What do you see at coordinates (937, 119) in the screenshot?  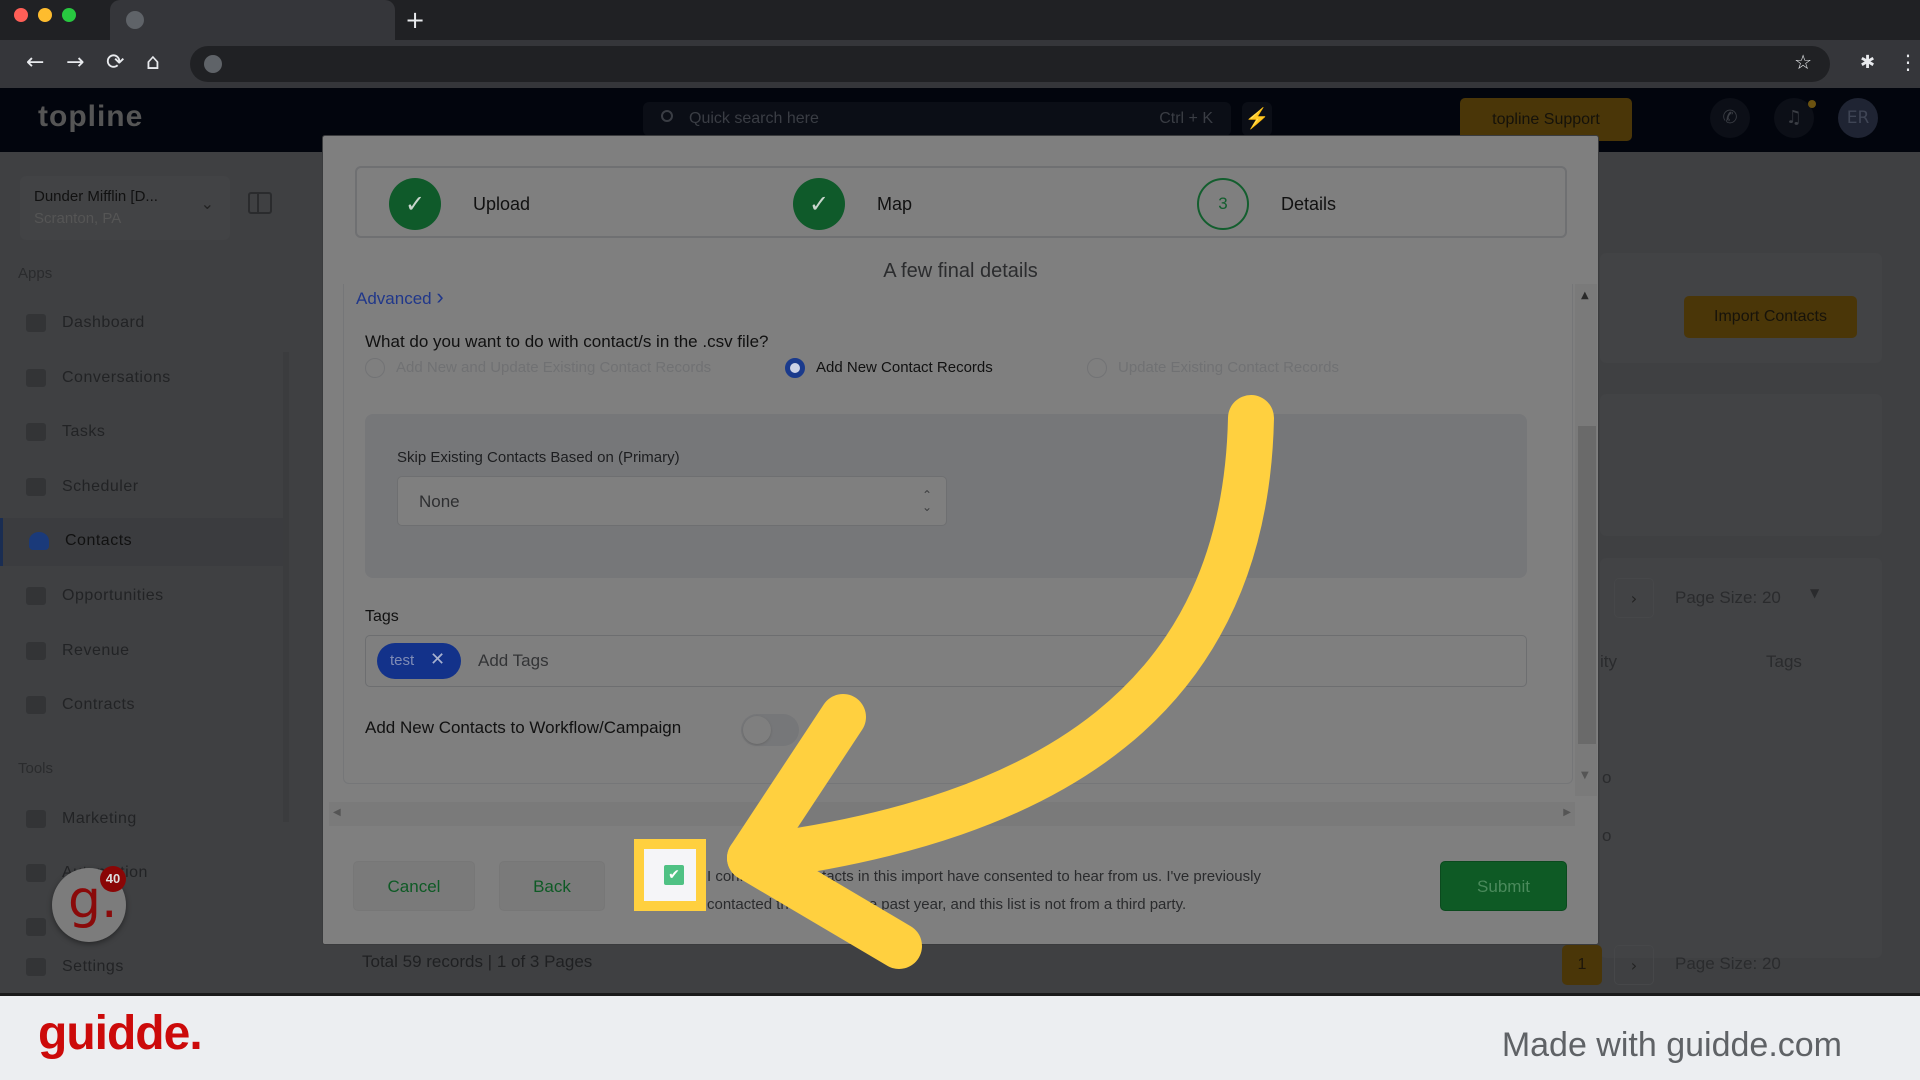 I see `quick-search-input: Quick search here Ctrl + K` at bounding box center [937, 119].